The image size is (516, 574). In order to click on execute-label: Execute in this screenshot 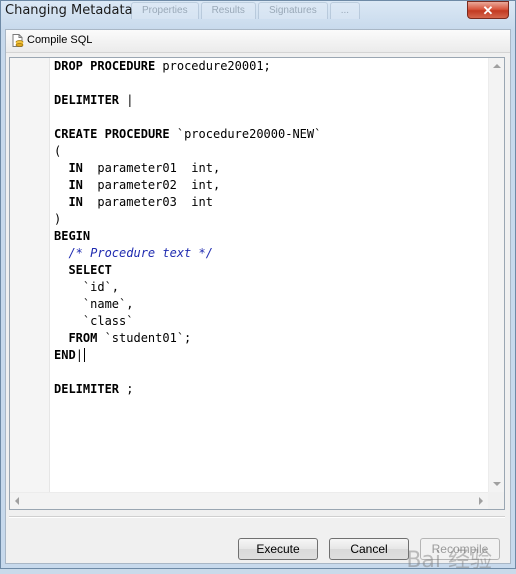, I will do `click(278, 549)`.